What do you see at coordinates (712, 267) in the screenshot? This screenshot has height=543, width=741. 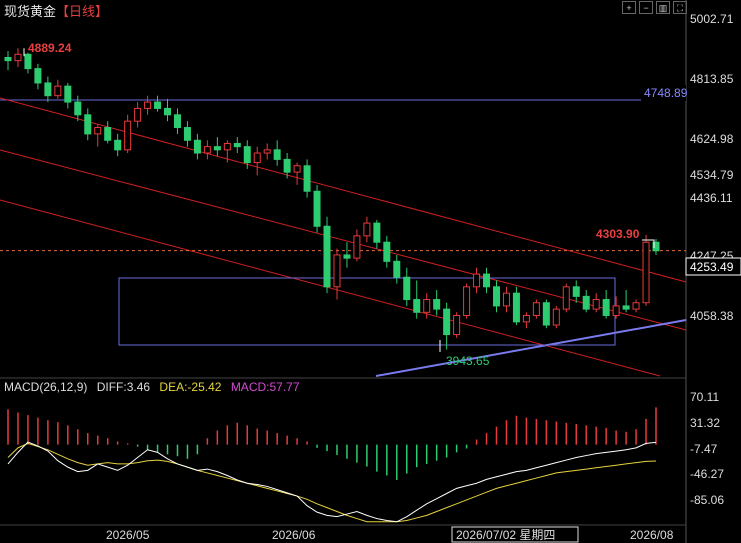 I see `current-price-tag: 4253.49` at bounding box center [712, 267].